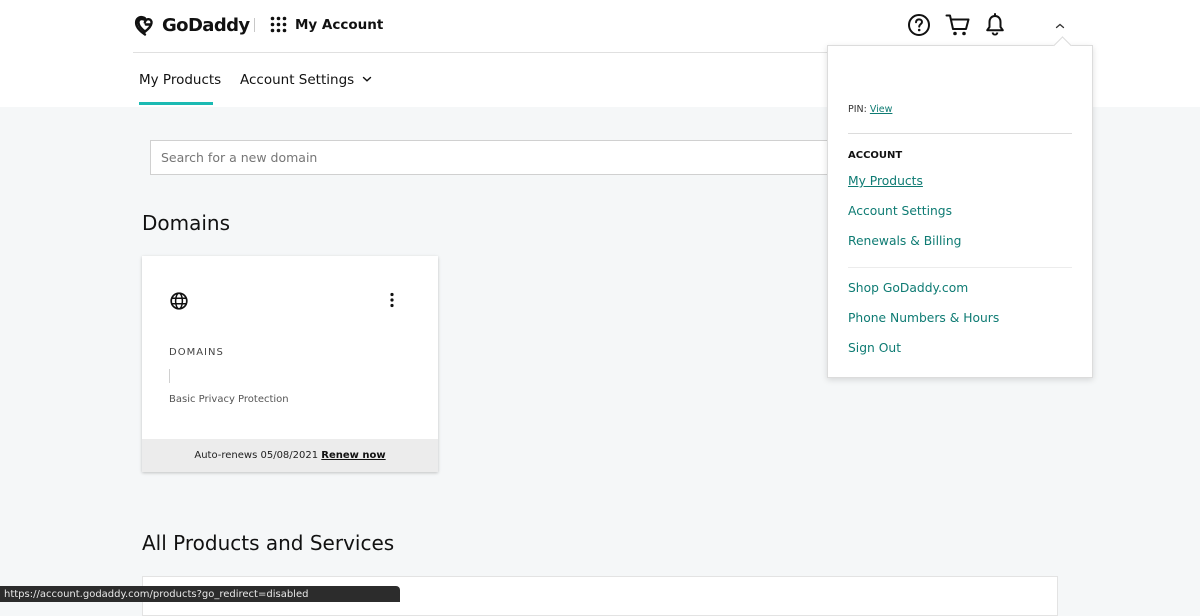 The width and height of the screenshot is (1200, 616). What do you see at coordinates (908, 288) in the screenshot?
I see `menu-shop-godaddy: Shop GoDaddy.com` at bounding box center [908, 288].